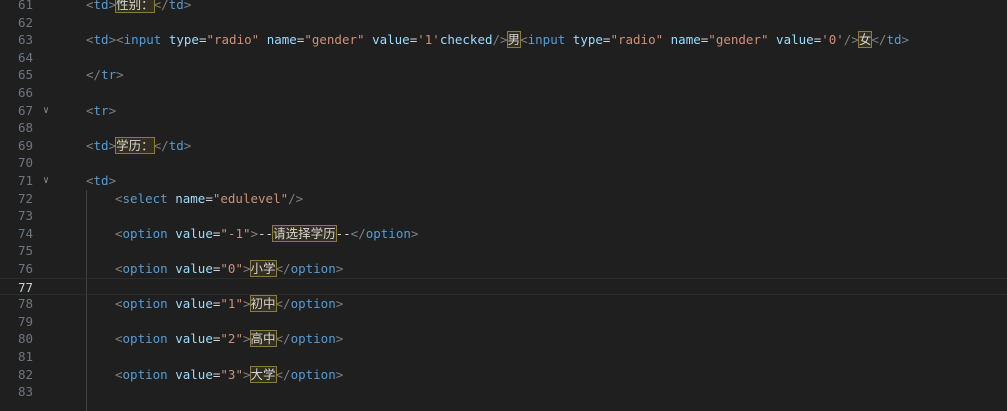  What do you see at coordinates (503, 128) in the screenshot?
I see `code-line: 68` at bounding box center [503, 128].